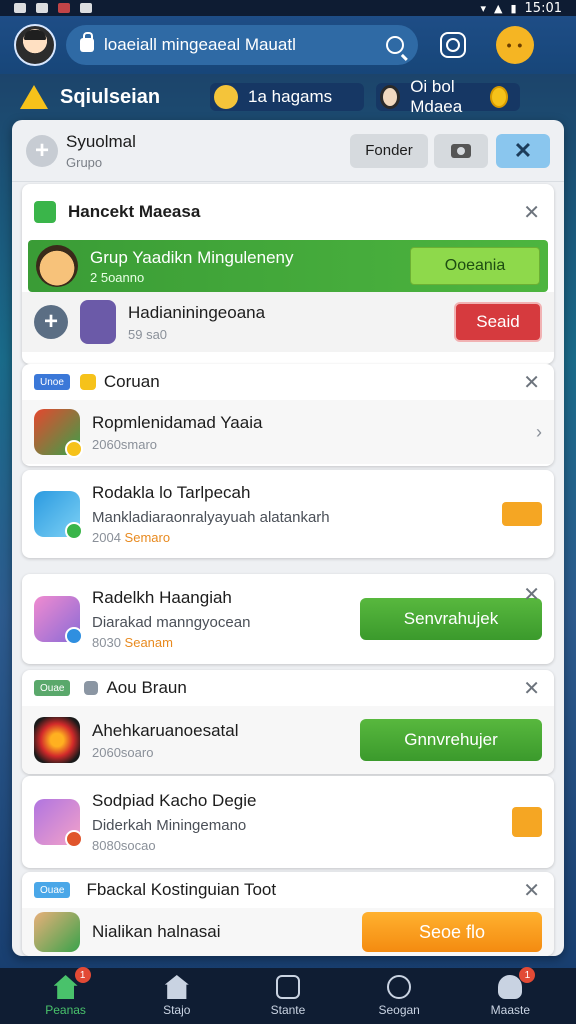  What do you see at coordinates (523, 150) in the screenshot?
I see `close-button: ✕` at bounding box center [523, 150].